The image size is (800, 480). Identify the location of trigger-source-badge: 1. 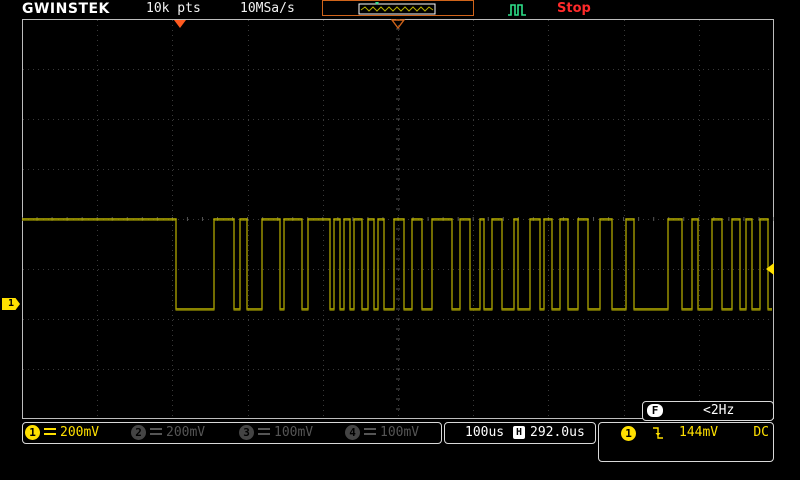
(628, 433).